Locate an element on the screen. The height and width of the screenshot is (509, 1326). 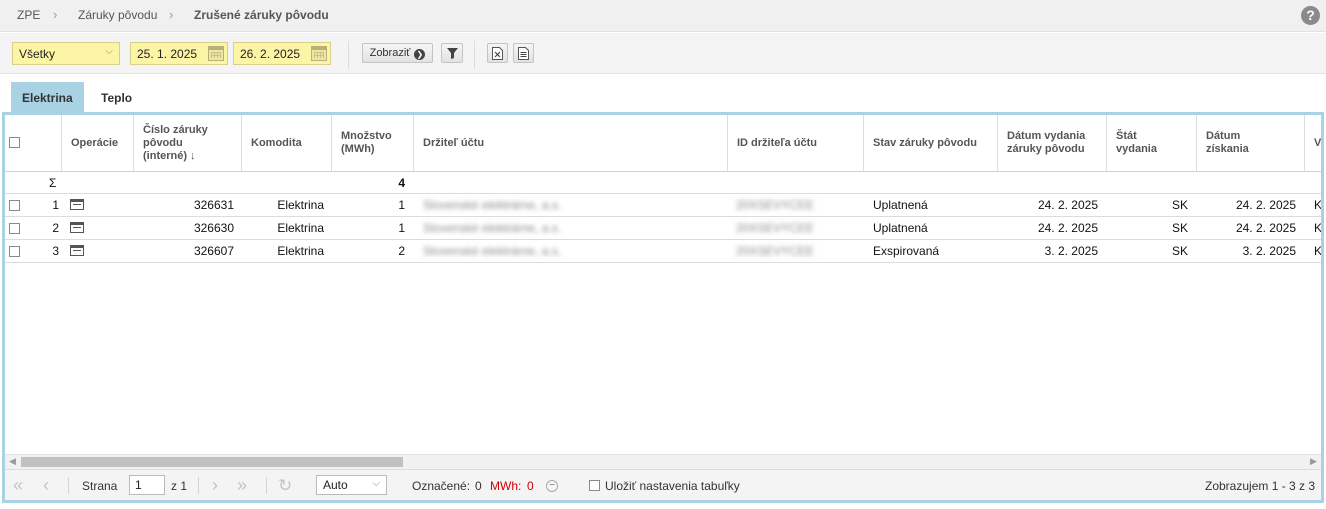
header-issue-date: Dátum vydania záruky pôvodu is located at coordinates (1052, 143).